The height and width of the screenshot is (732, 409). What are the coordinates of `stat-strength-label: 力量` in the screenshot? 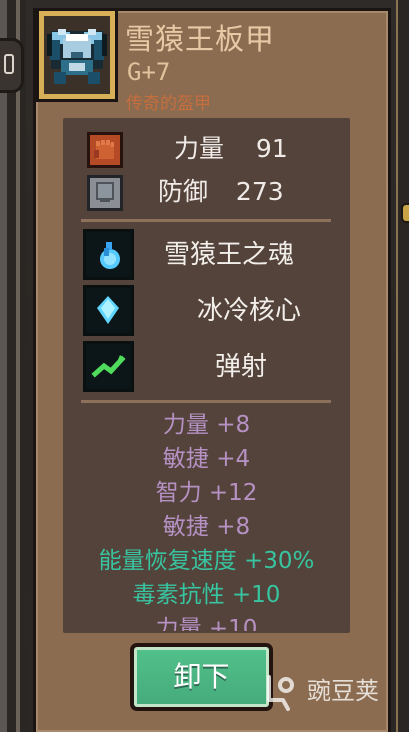 It's located at (199, 148).